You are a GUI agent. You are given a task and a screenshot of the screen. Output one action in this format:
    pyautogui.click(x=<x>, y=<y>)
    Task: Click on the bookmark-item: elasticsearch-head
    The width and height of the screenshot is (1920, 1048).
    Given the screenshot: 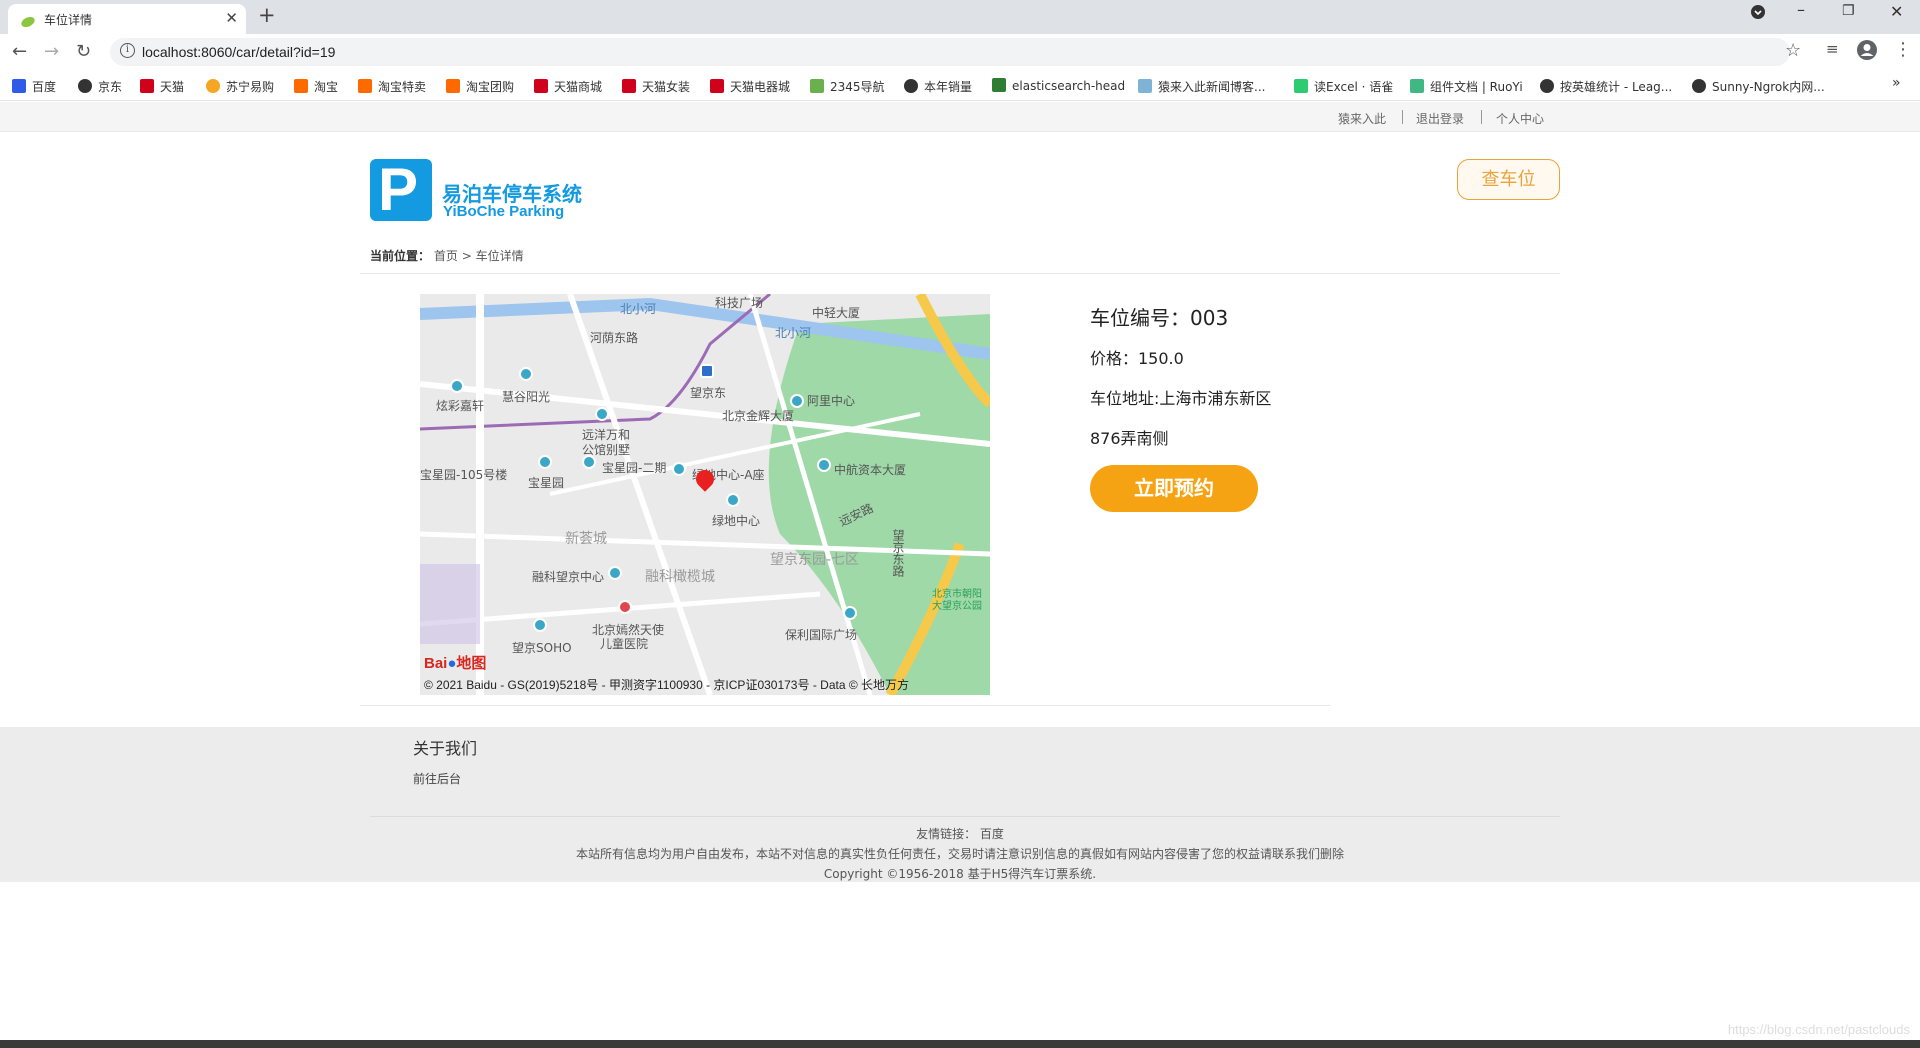 What is the action you would take?
    pyautogui.click(x=1058, y=85)
    